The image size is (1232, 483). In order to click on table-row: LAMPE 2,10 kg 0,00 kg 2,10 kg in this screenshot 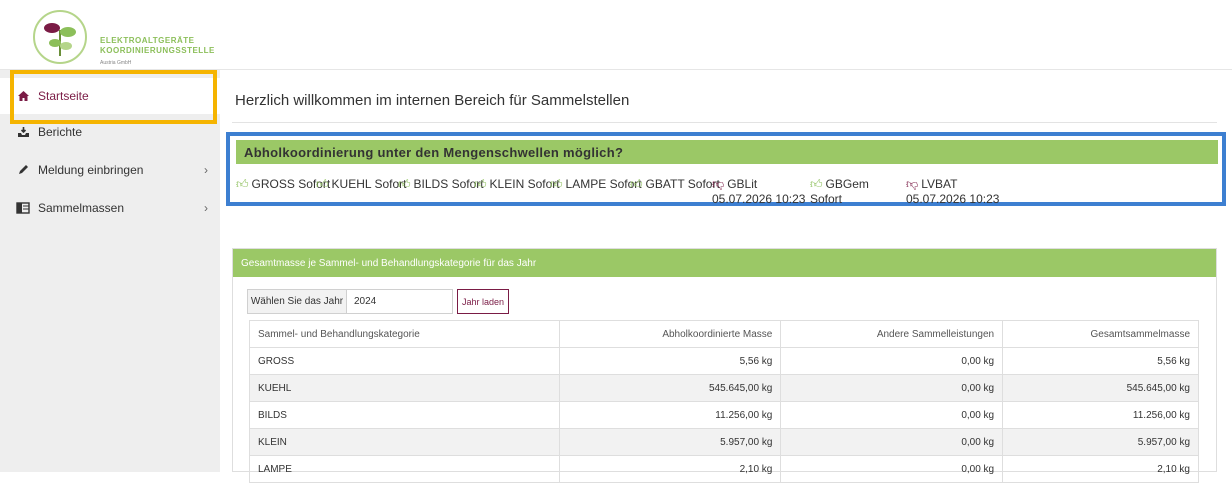, I will do `click(724, 469)`.